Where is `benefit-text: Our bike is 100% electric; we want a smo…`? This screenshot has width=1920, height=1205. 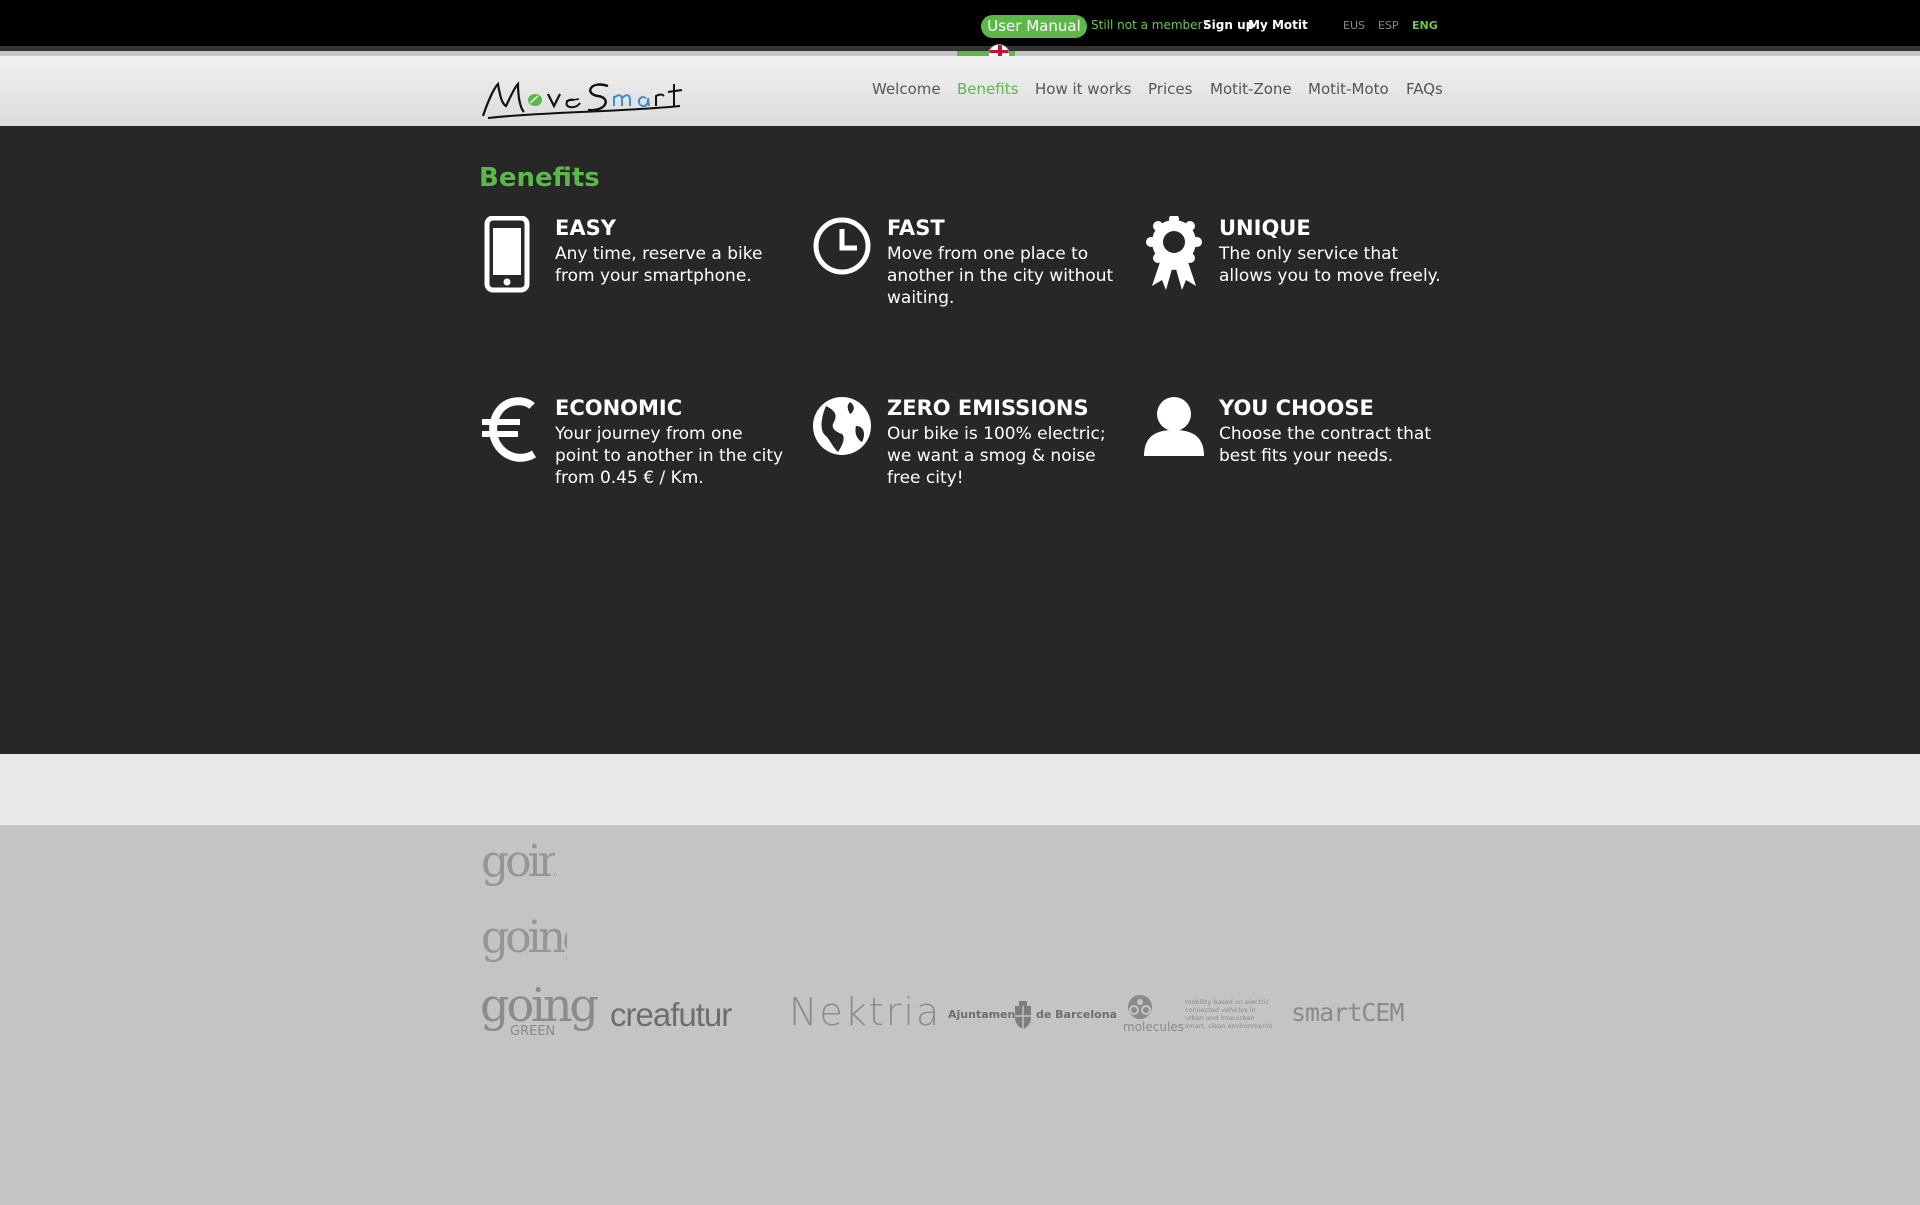 benefit-text: Our bike is 100% electric; we want a smo… is located at coordinates (996, 456).